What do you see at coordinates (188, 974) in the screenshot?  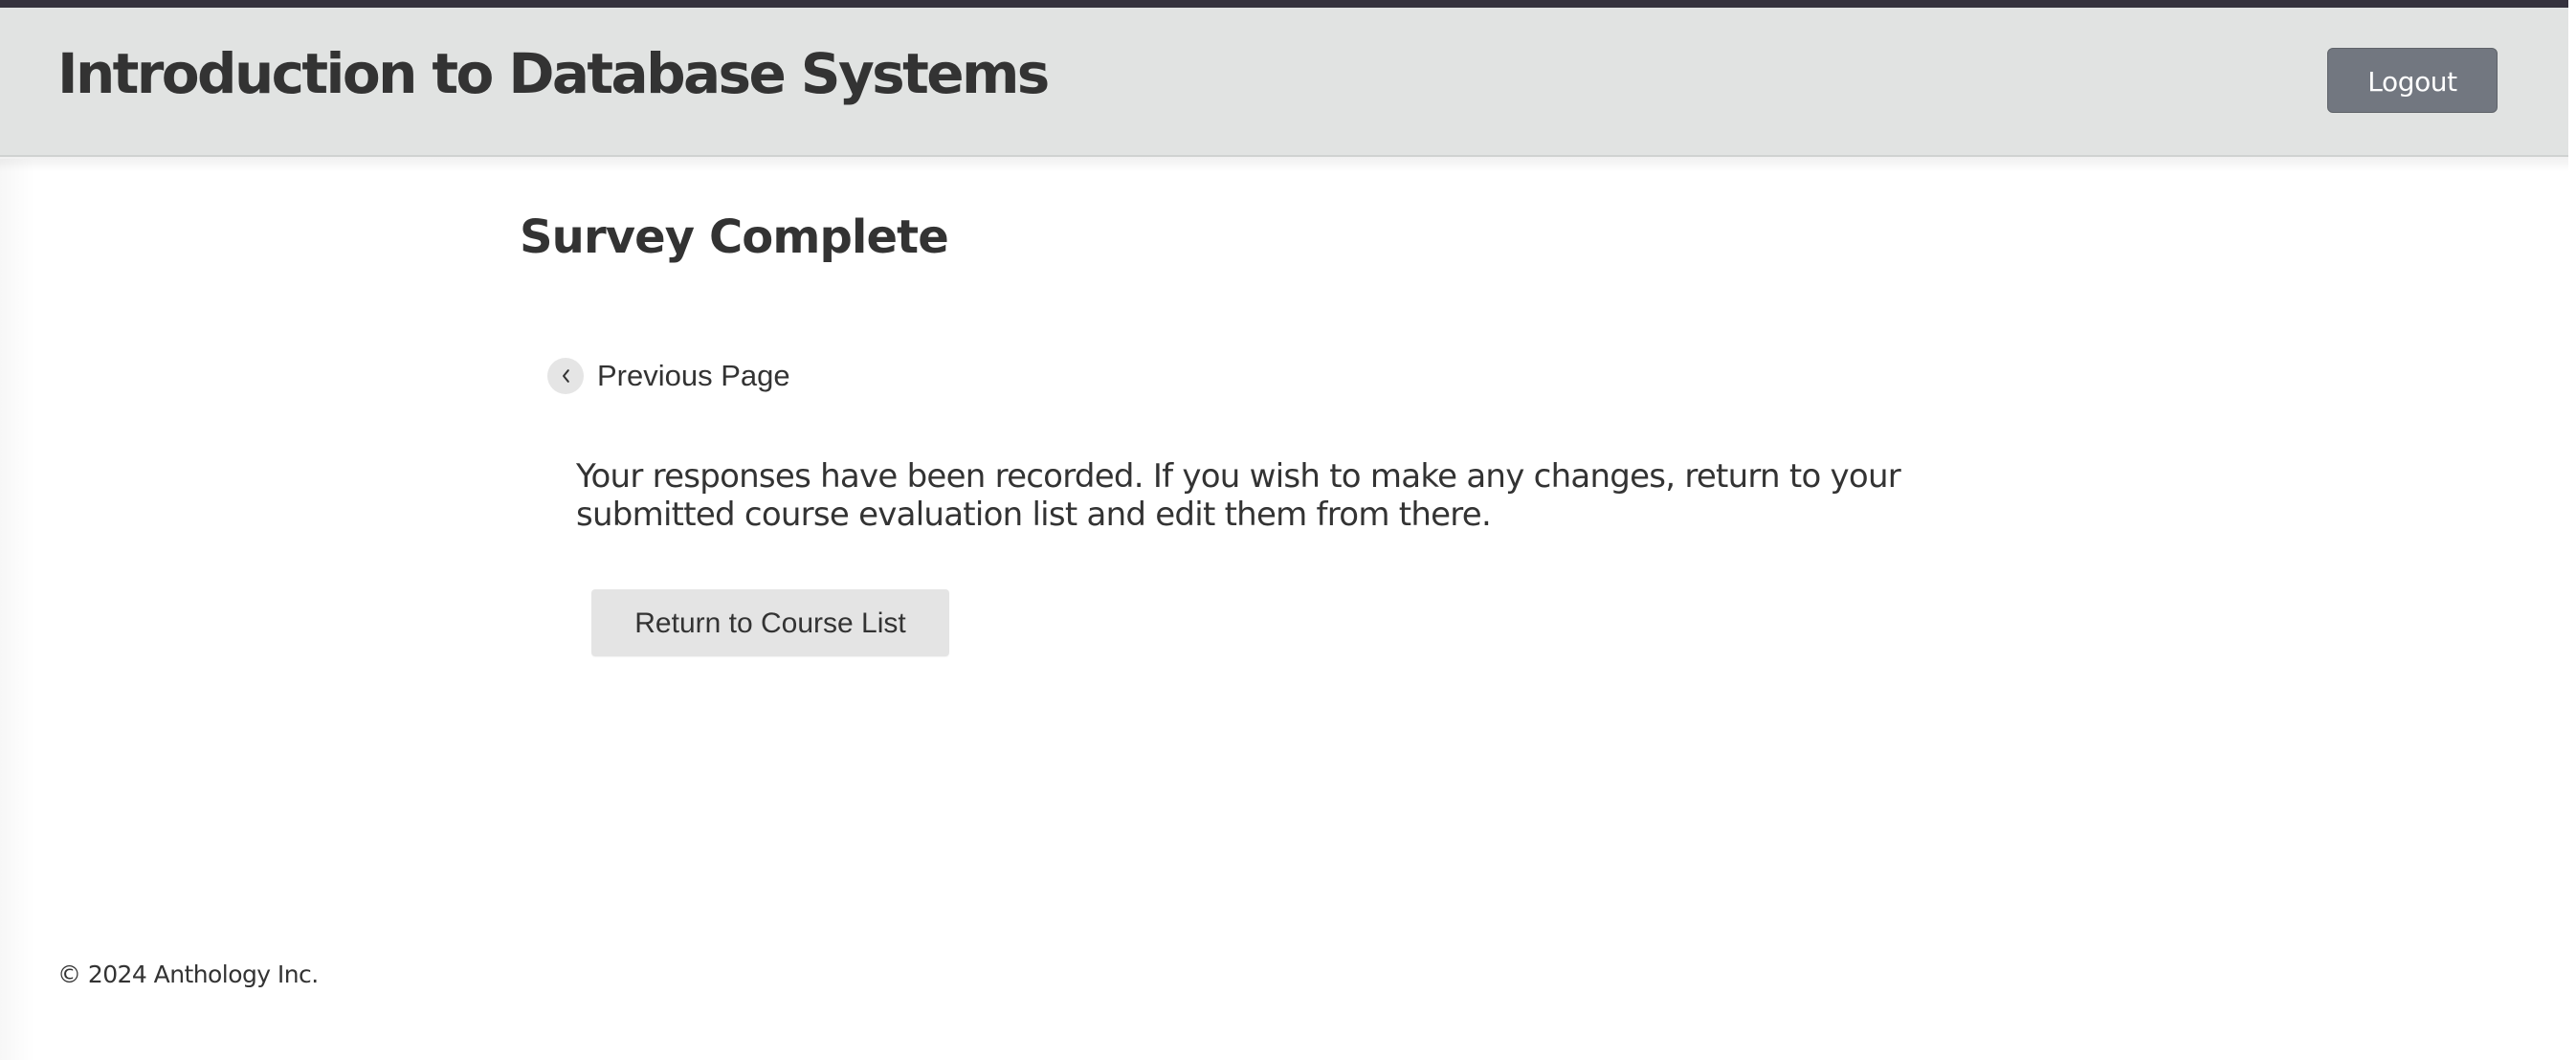 I see `footer-copyright: © 2024 Anthology Inc.` at bounding box center [188, 974].